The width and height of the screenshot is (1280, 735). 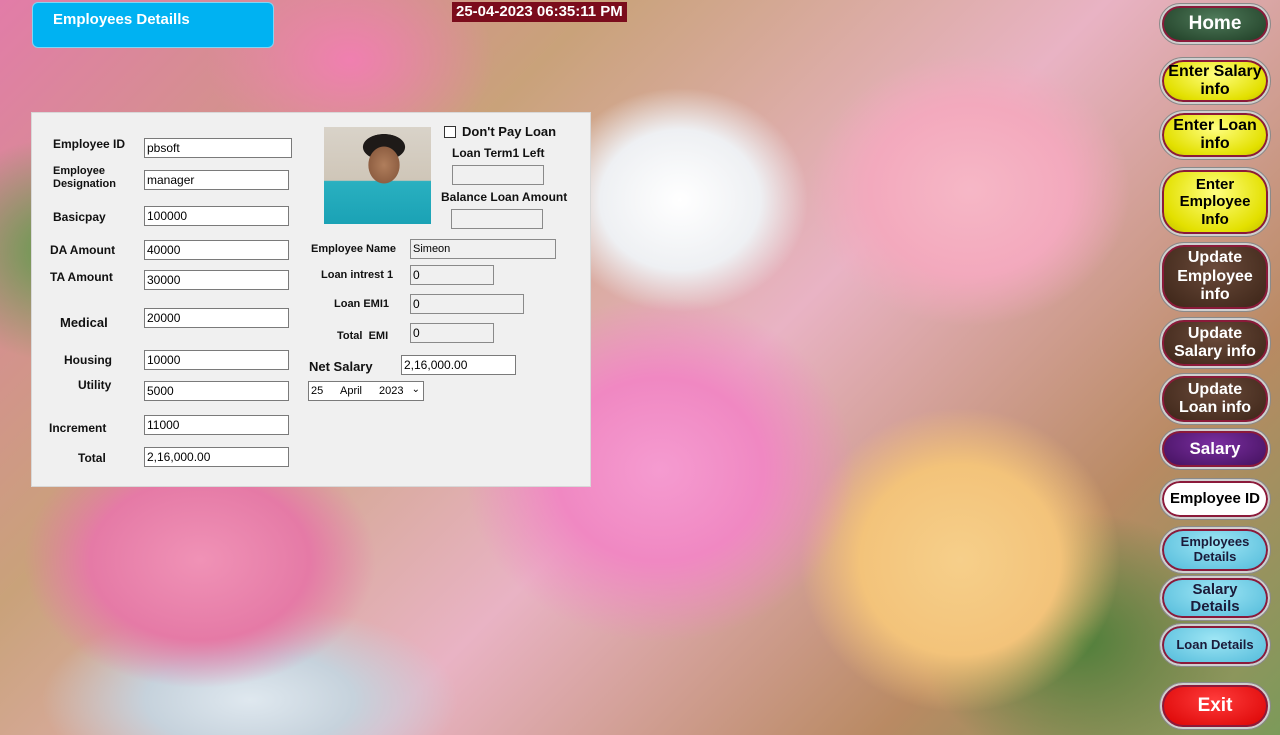 I want to click on employee-photo, so click(x=377, y=175).